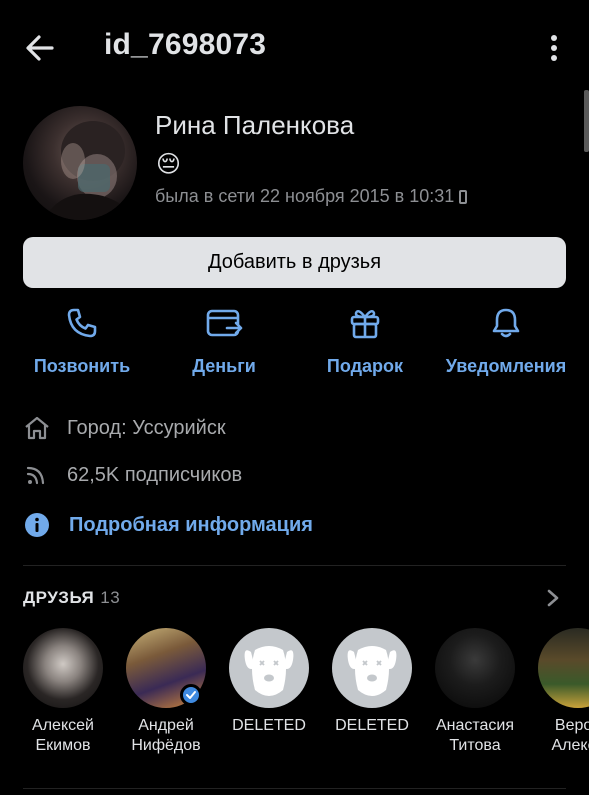 Image resolution: width=589 pixels, height=795 pixels. Describe the element at coordinates (166, 736) in the screenshot. I see `friend-name: Андрей Нифёдов` at that location.